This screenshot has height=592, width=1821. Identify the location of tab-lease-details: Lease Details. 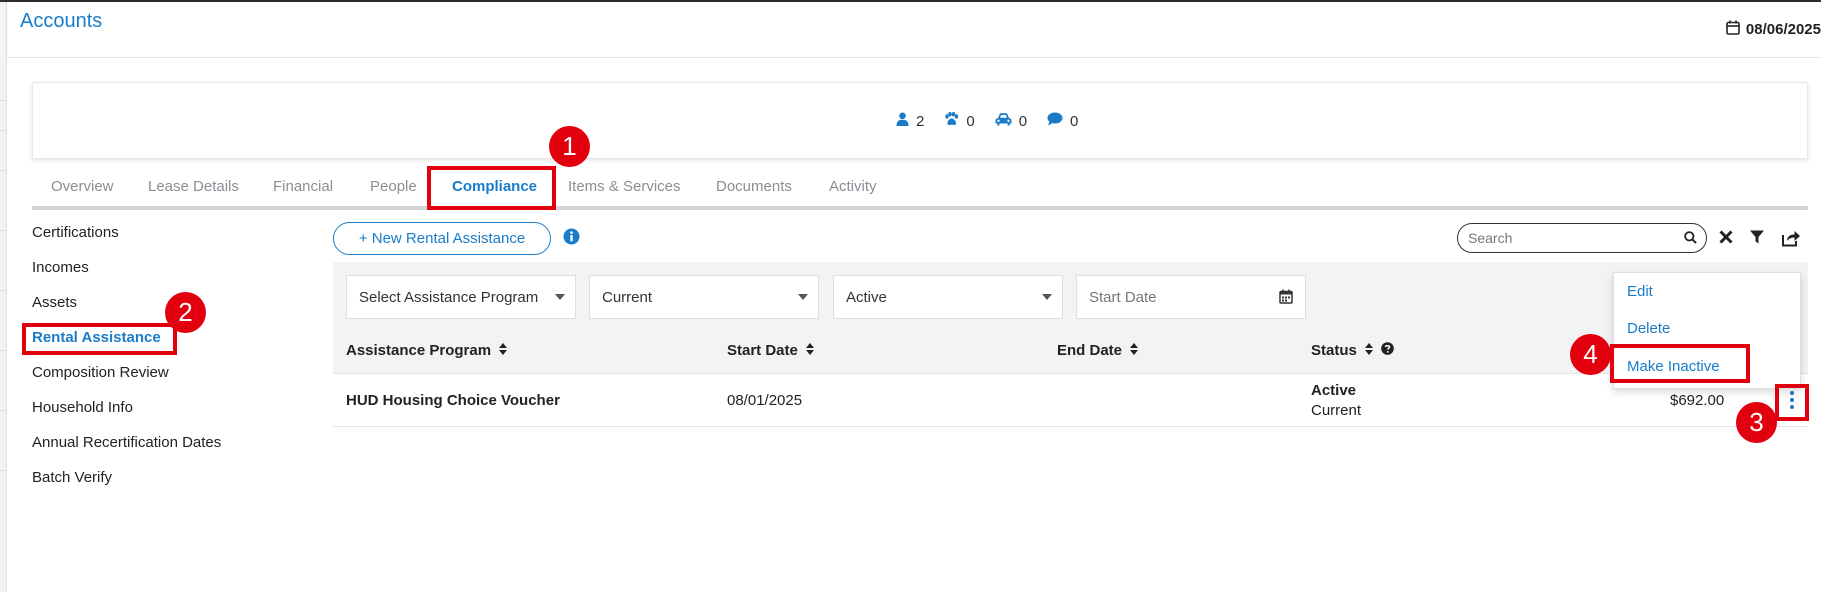
(193, 186).